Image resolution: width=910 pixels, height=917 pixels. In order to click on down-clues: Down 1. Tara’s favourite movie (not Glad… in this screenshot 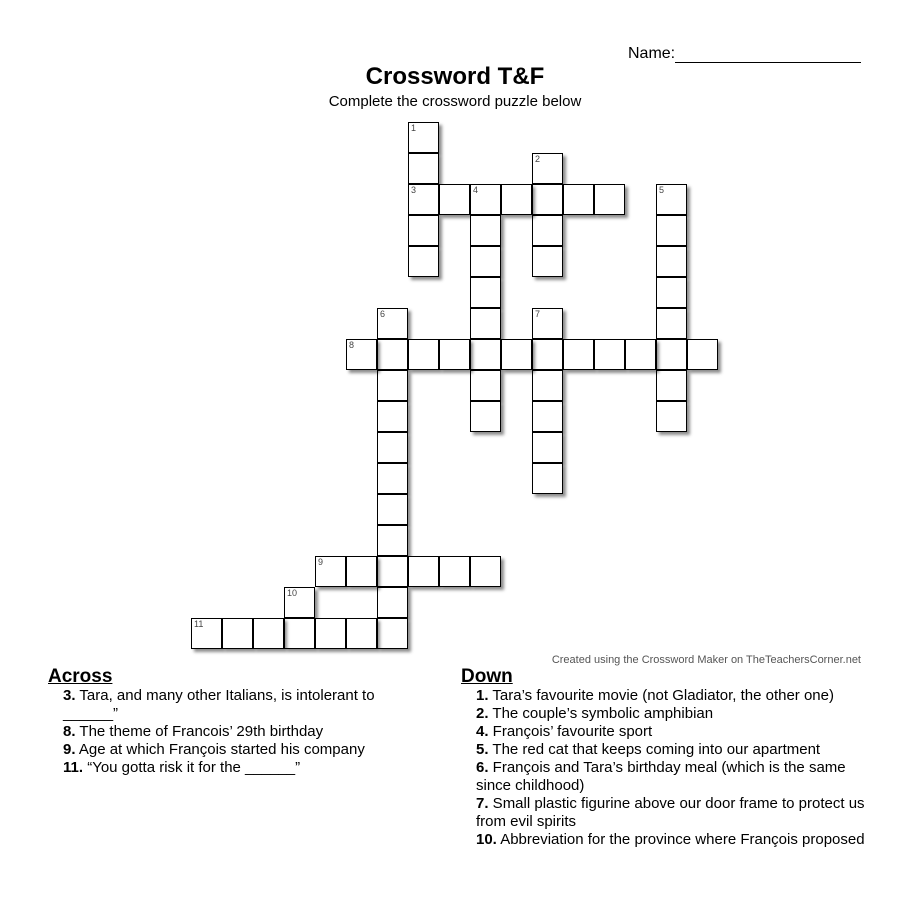, I will do `click(666, 757)`.